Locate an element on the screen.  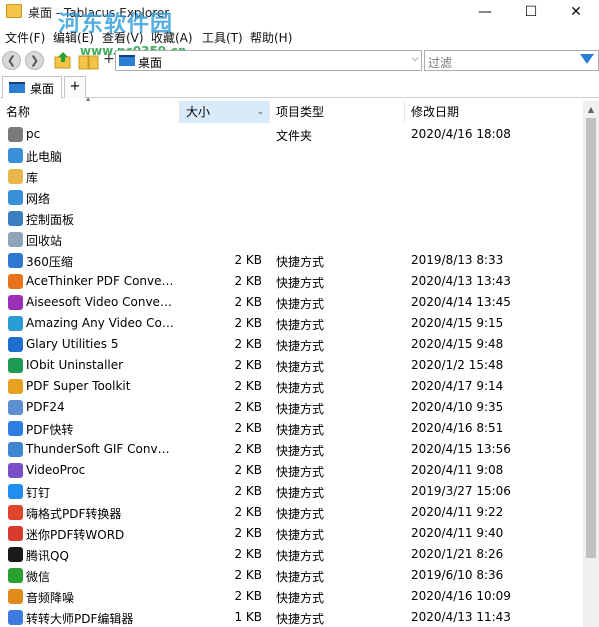
maximize-button: ☐ is located at coordinates (531, 12).